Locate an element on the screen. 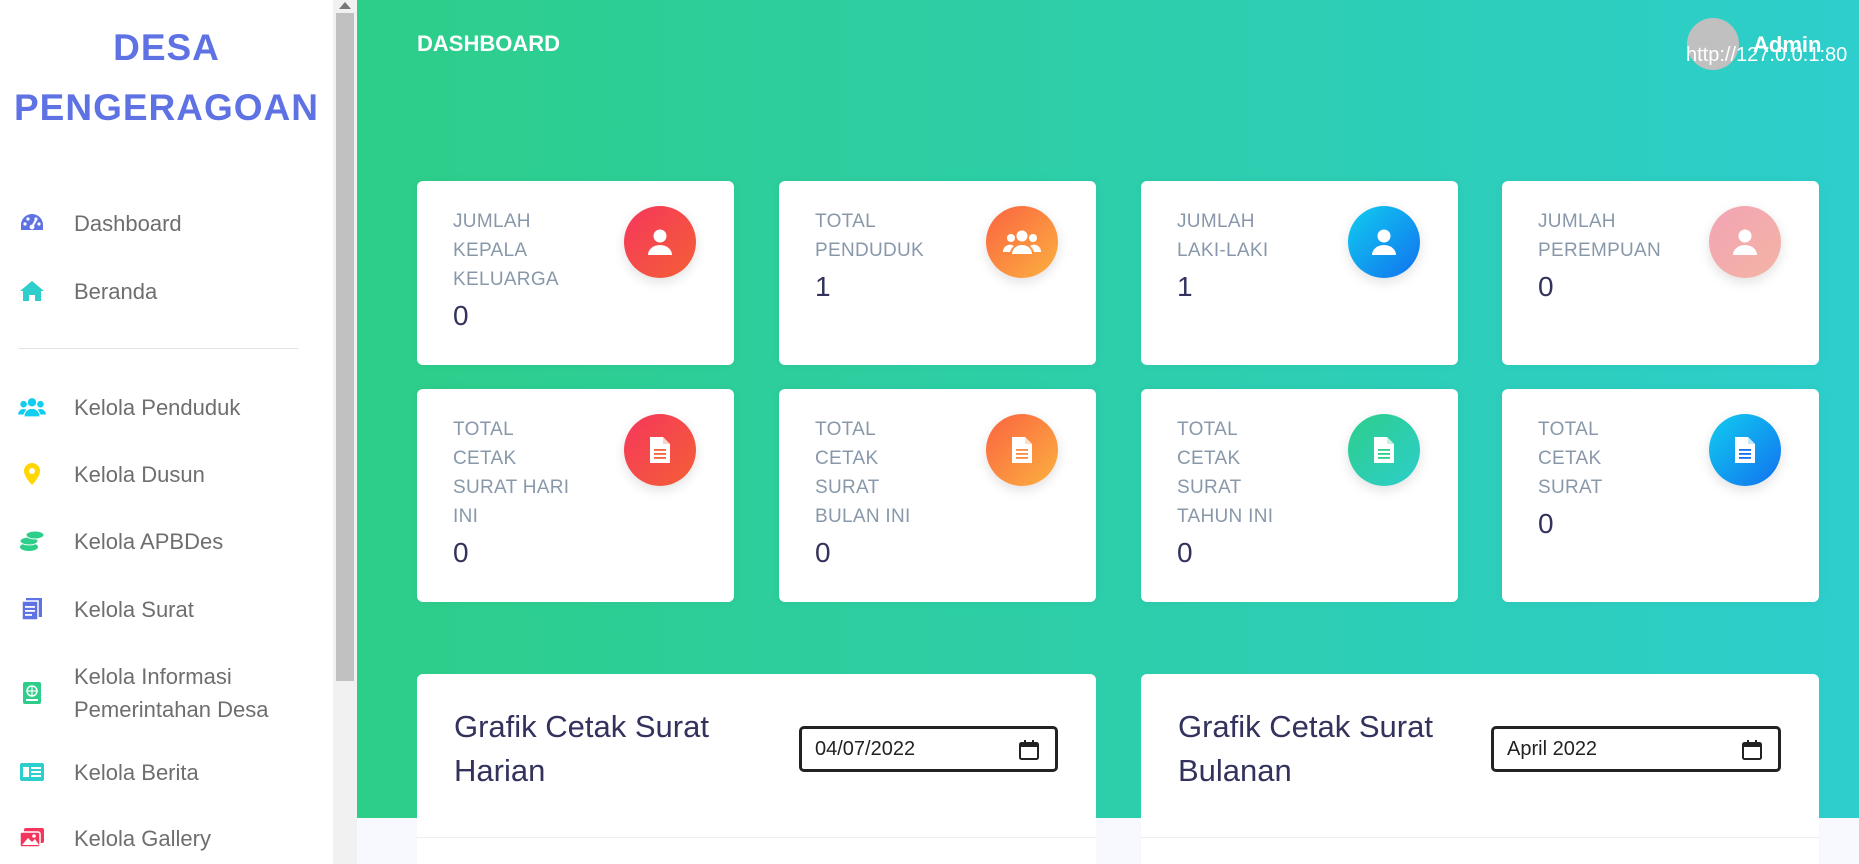  stat-title: KELUARGA is located at coordinates (506, 279).